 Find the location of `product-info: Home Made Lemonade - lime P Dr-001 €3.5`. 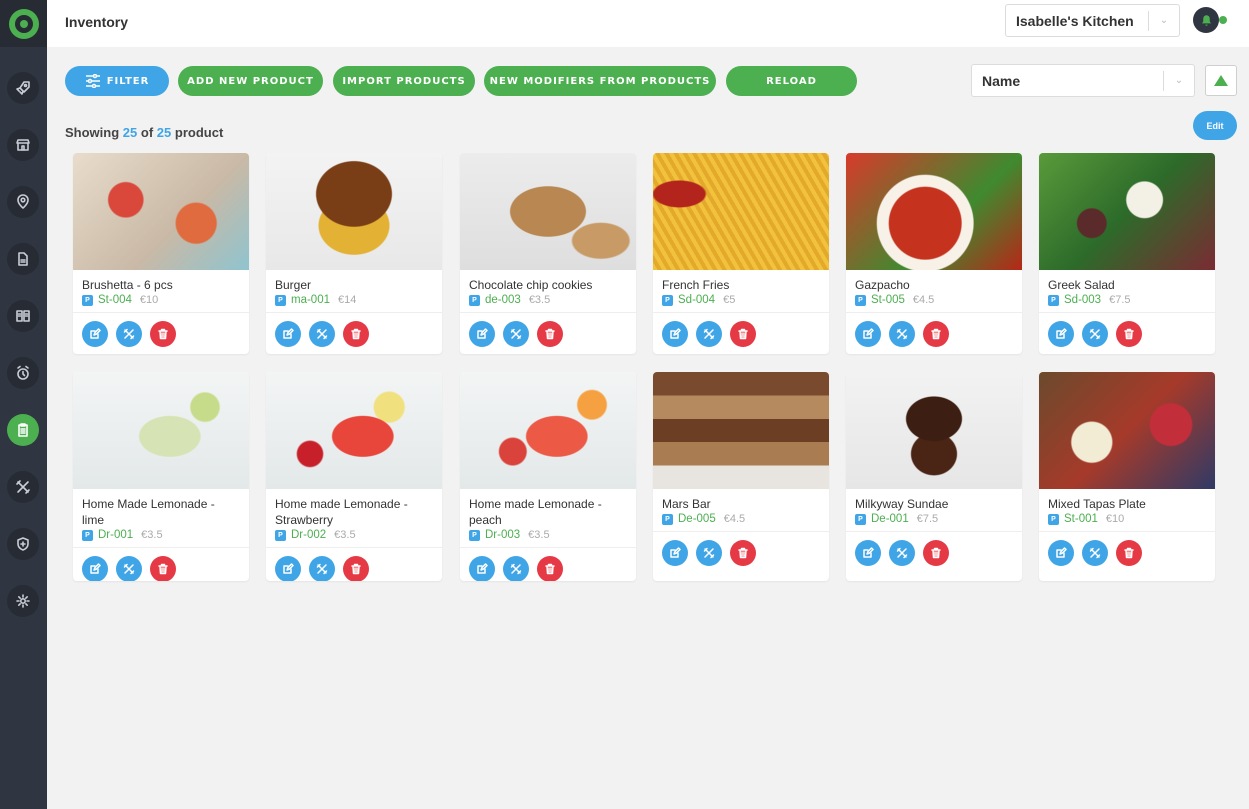

product-info: Home Made Lemonade - lime P Dr-001 €3.5 is located at coordinates (161, 518).